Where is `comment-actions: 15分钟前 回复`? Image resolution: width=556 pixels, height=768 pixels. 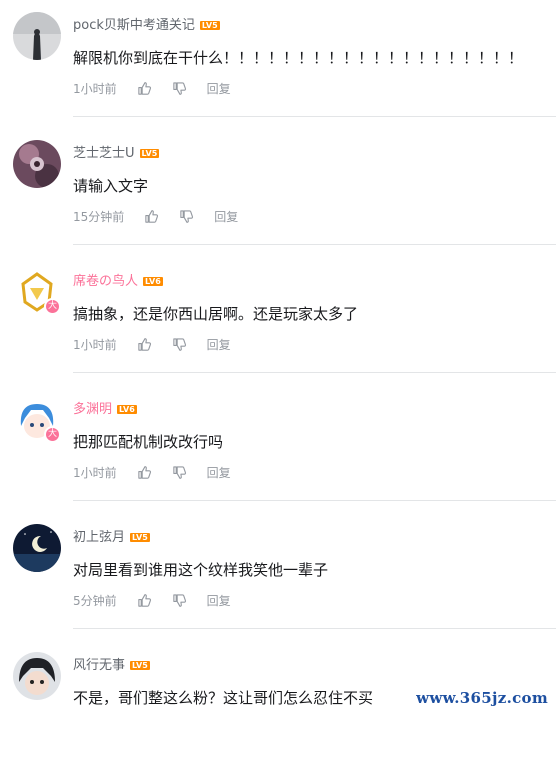
comment-actions: 15分钟前 回复 is located at coordinates (155, 216).